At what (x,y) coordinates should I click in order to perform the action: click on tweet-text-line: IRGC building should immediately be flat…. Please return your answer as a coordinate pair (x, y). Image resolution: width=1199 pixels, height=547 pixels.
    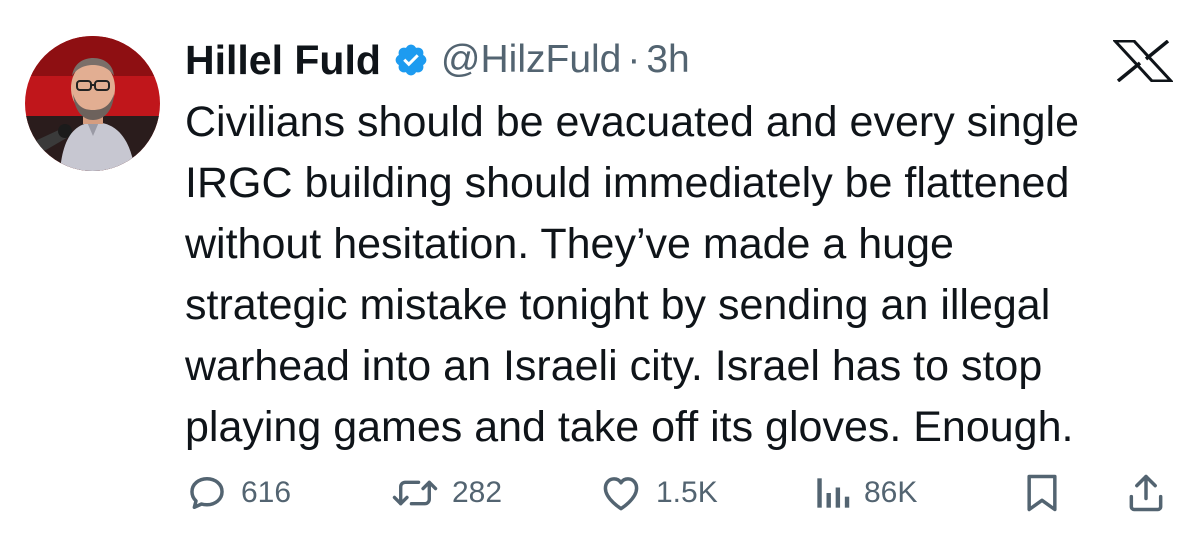
    Looking at the image, I should click on (627, 183).